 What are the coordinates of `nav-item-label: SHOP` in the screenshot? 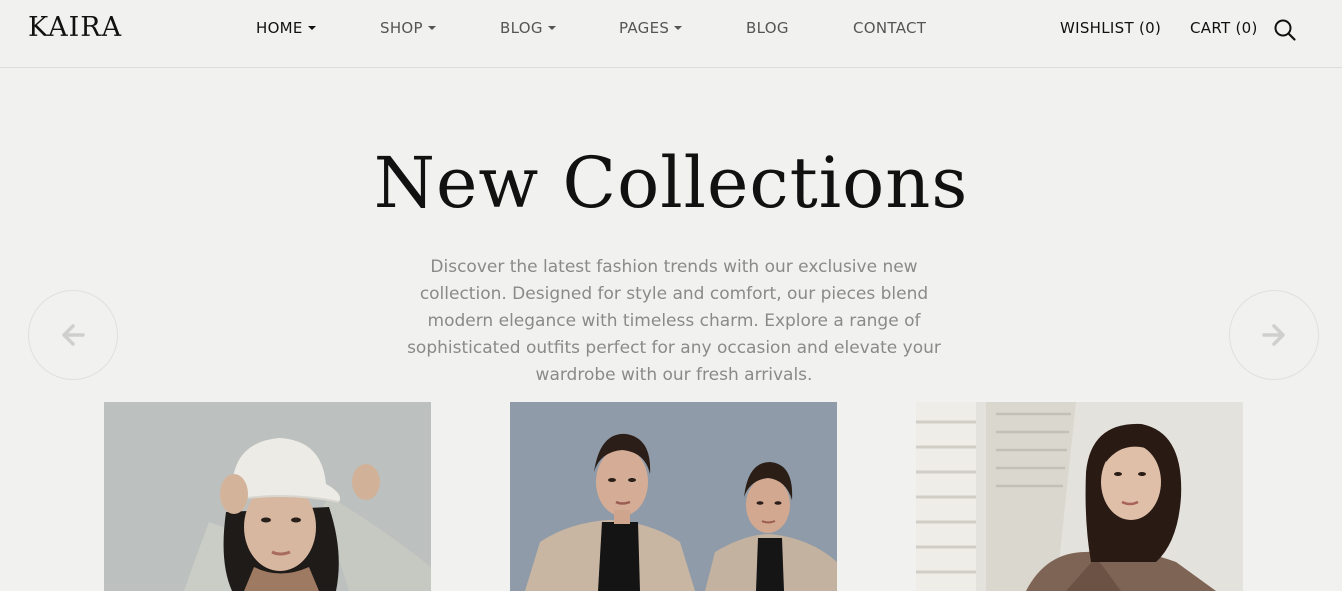 It's located at (401, 28).